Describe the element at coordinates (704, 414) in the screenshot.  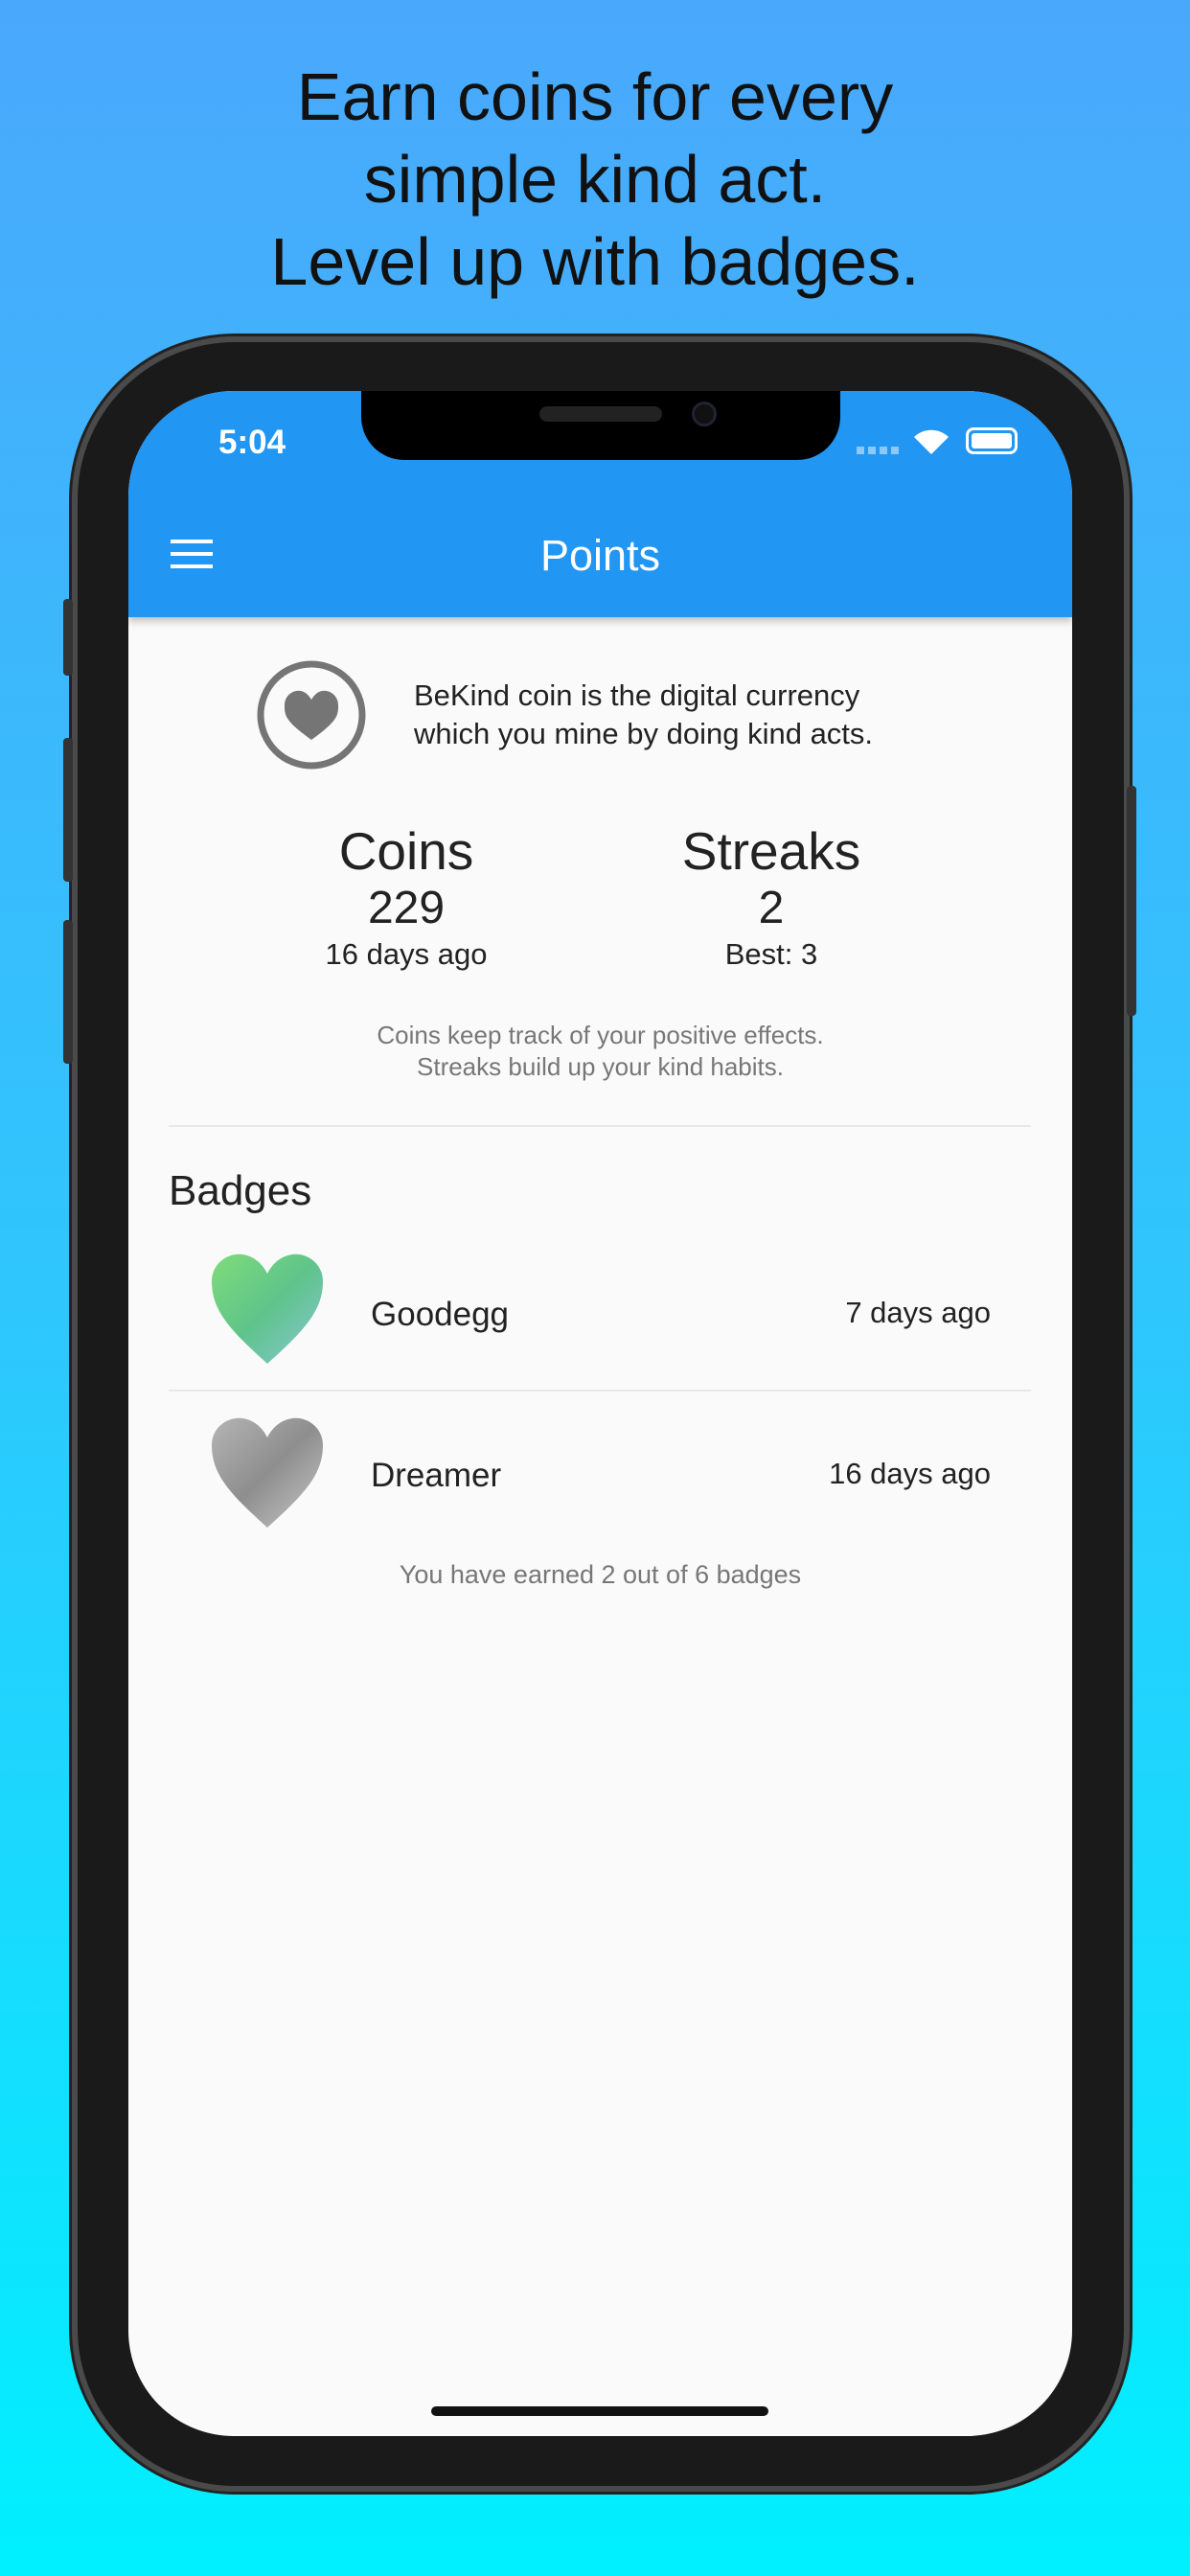
I see `front-camera` at that location.